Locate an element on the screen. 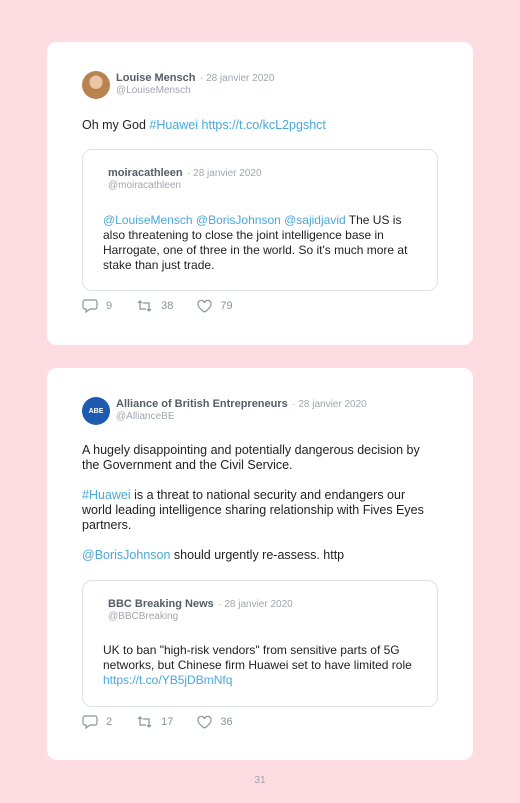 This screenshot has width=520, height=803. reply-count: 2 is located at coordinates (109, 722).